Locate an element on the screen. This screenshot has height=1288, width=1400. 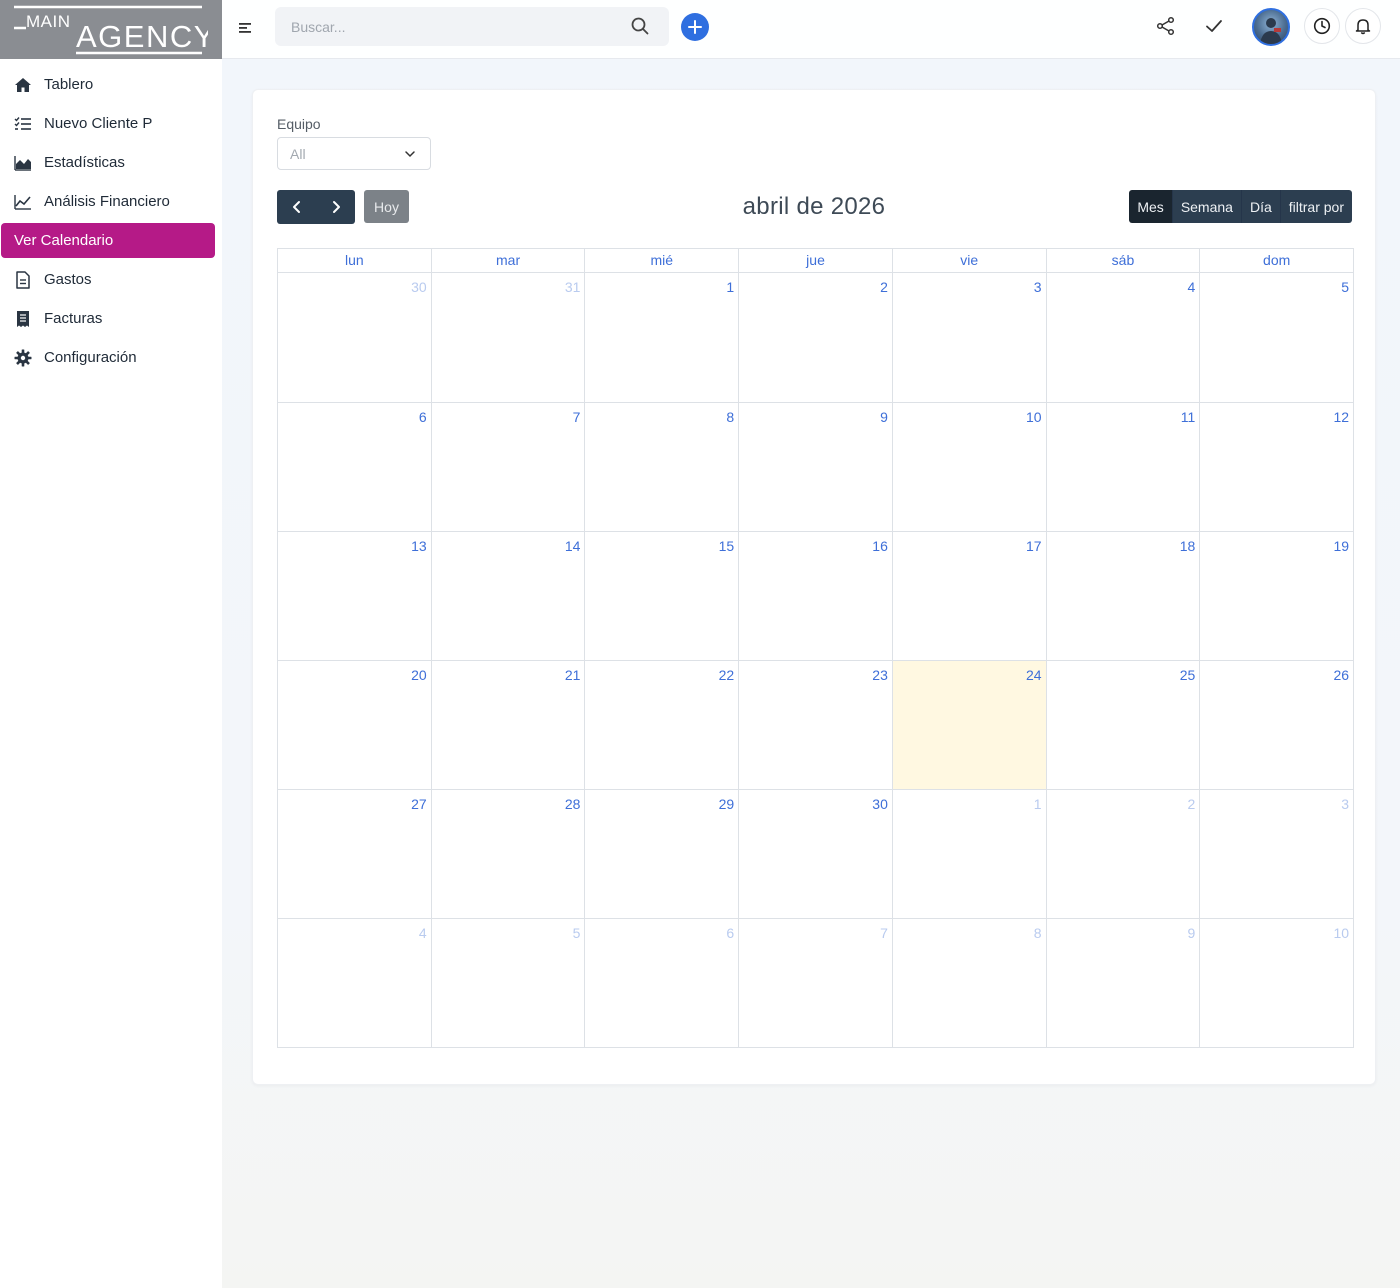
day-number: 24 is located at coordinates (1034, 675).